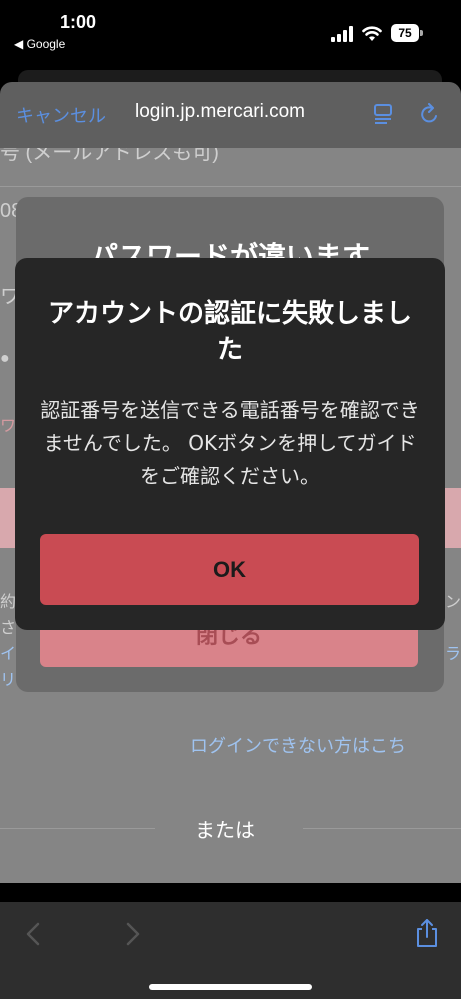  What do you see at coordinates (61, 115) in the screenshot?
I see `cancel-button: キャンセル` at bounding box center [61, 115].